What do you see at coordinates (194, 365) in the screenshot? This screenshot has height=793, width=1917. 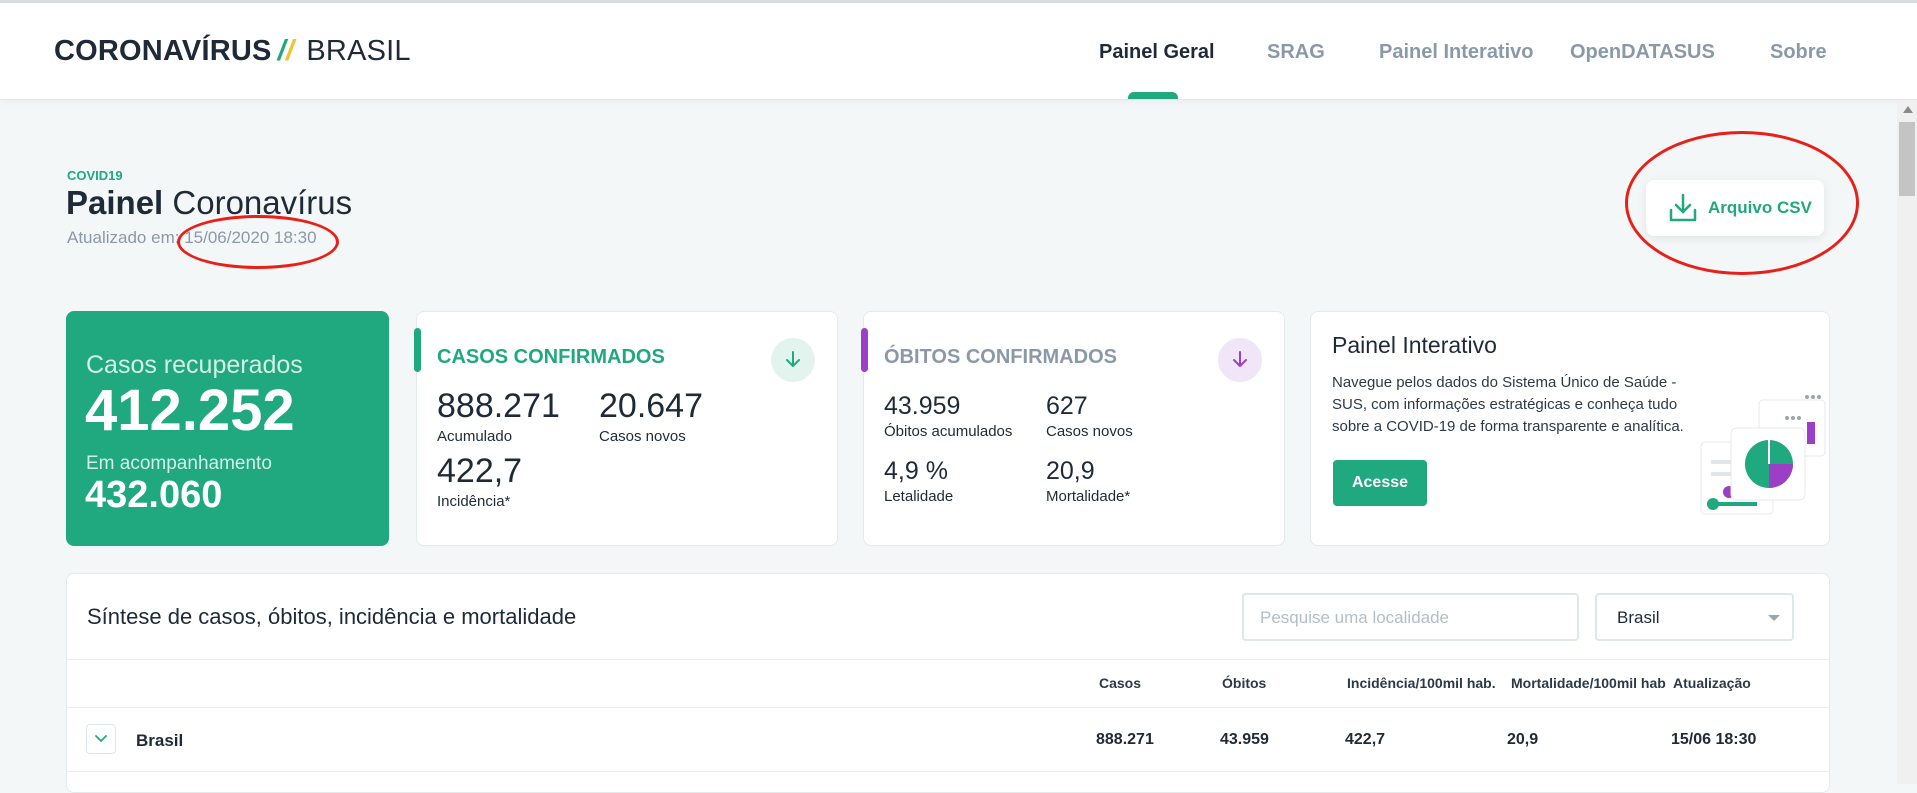 I see `recovered-label: Casos recuperados` at bounding box center [194, 365].